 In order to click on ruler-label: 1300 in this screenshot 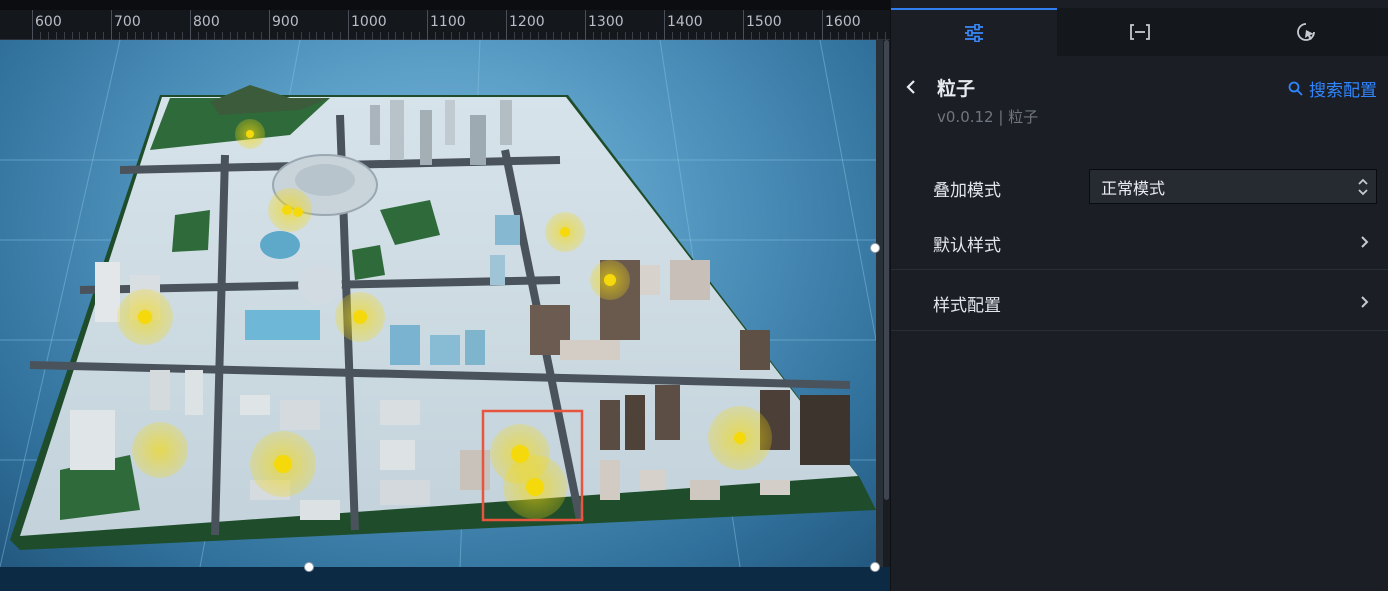, I will do `click(606, 22)`.